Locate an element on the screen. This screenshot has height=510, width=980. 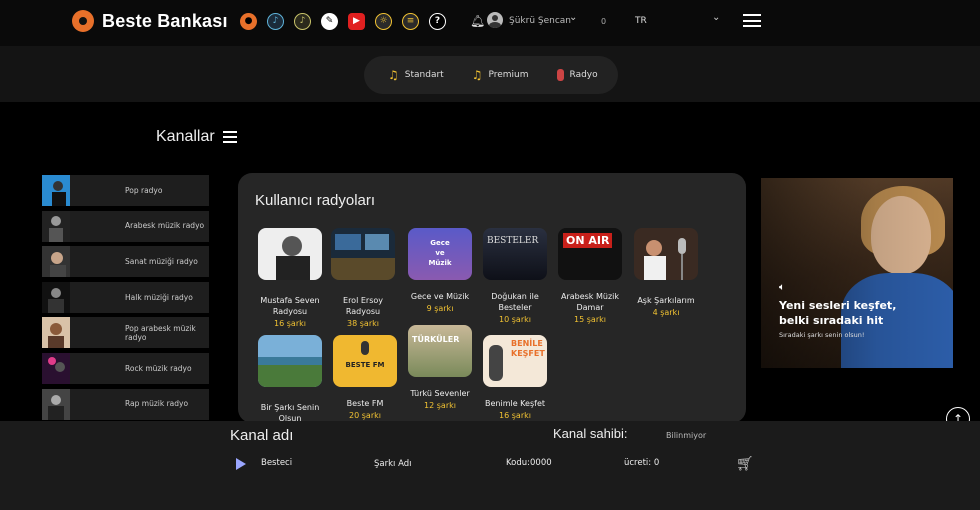
radio-cover: BENİLE KEŞFET is located at coordinates (515, 361).